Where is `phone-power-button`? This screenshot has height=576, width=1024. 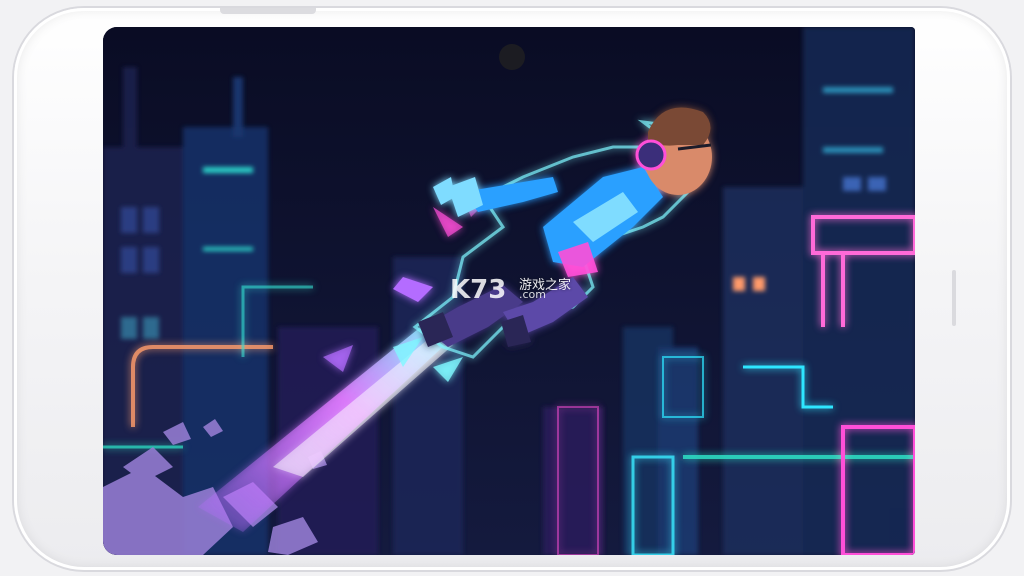
phone-power-button is located at coordinates (268, 11).